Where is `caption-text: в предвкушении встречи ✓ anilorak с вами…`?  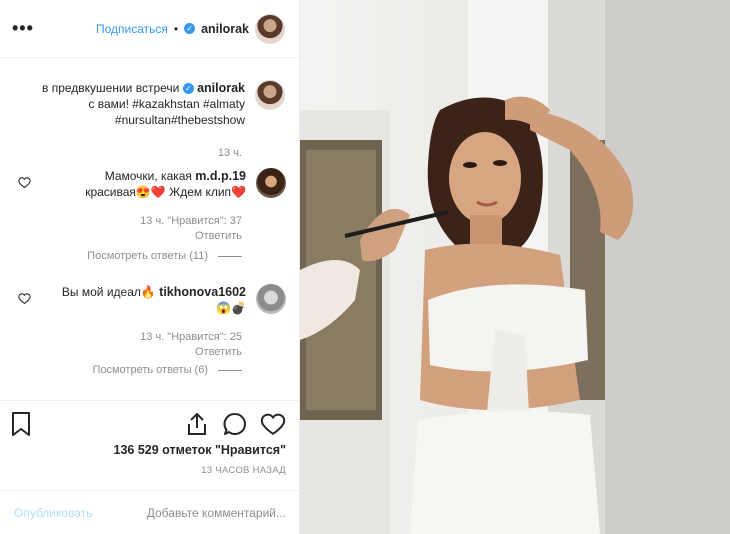
caption-text: в предвкушении встречи ✓ anilorak с вами… is located at coordinates (143, 104).